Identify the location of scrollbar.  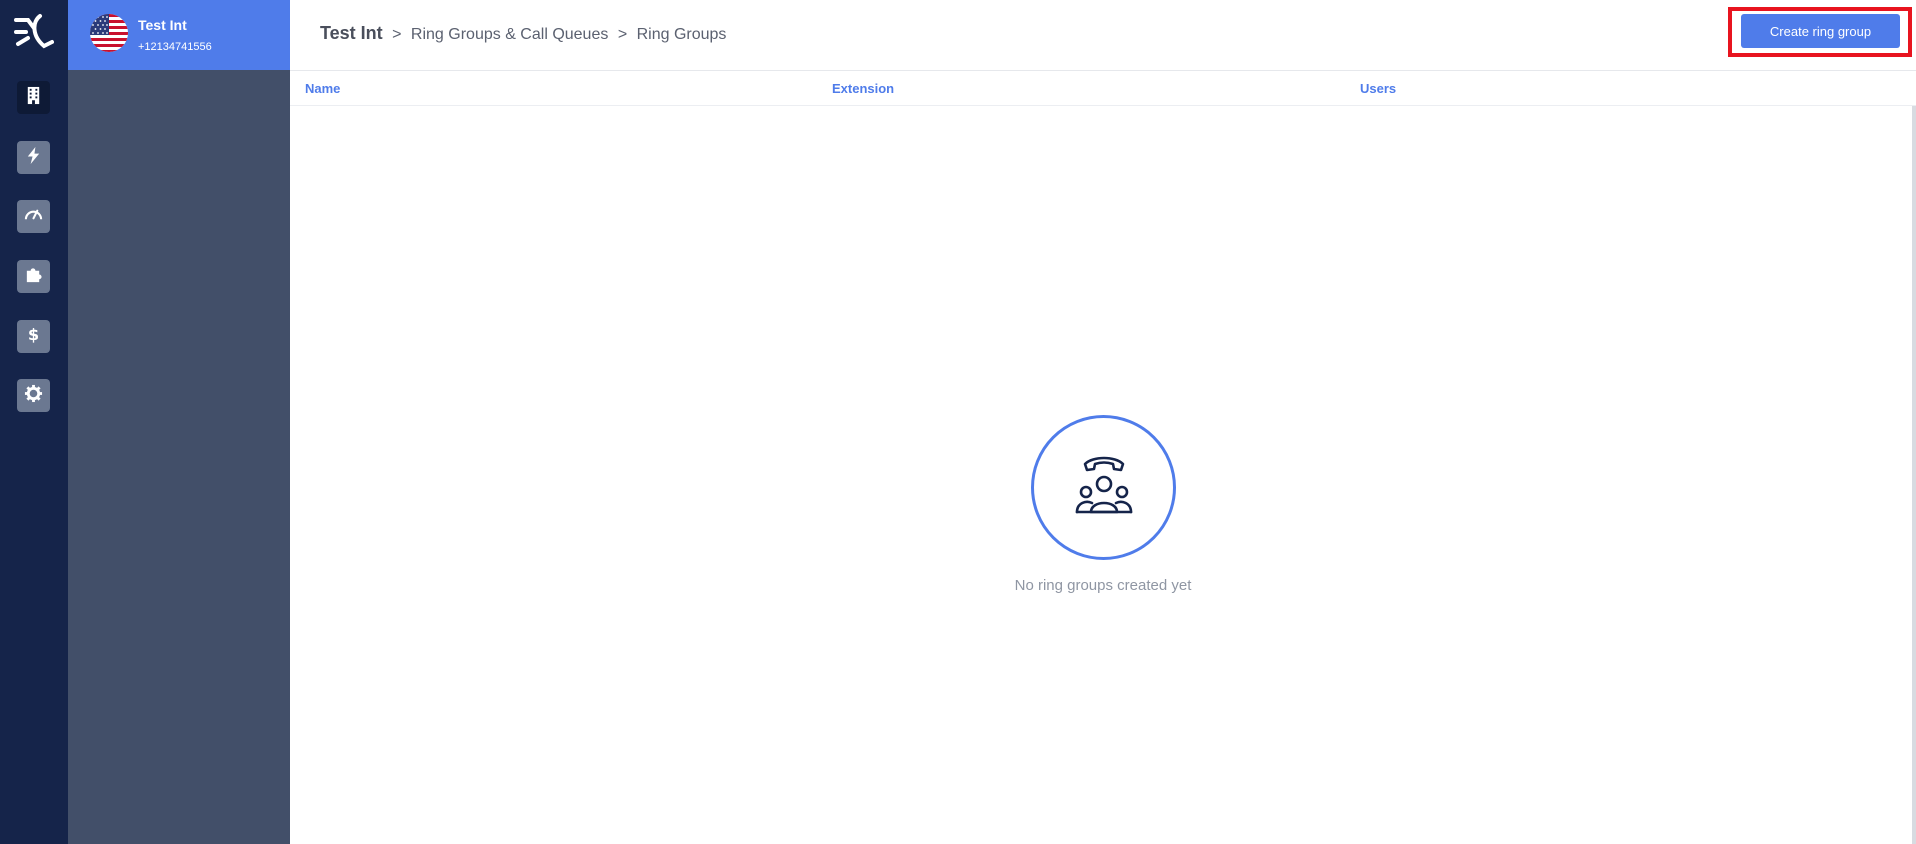
(1914, 475).